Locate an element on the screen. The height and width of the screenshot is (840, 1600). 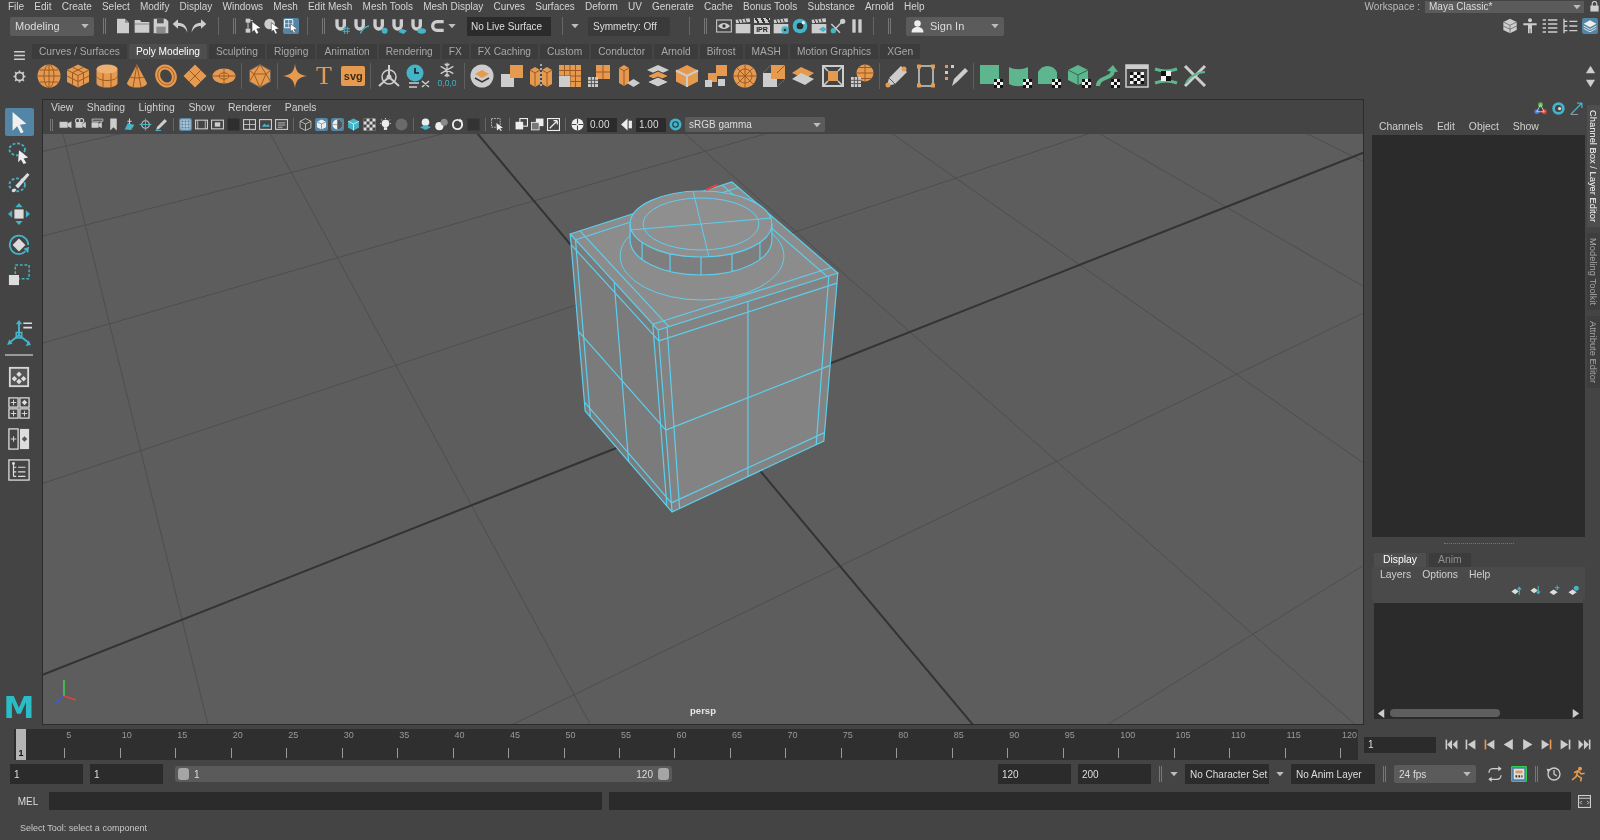
running-figure-icon is located at coordinates (1578, 774).